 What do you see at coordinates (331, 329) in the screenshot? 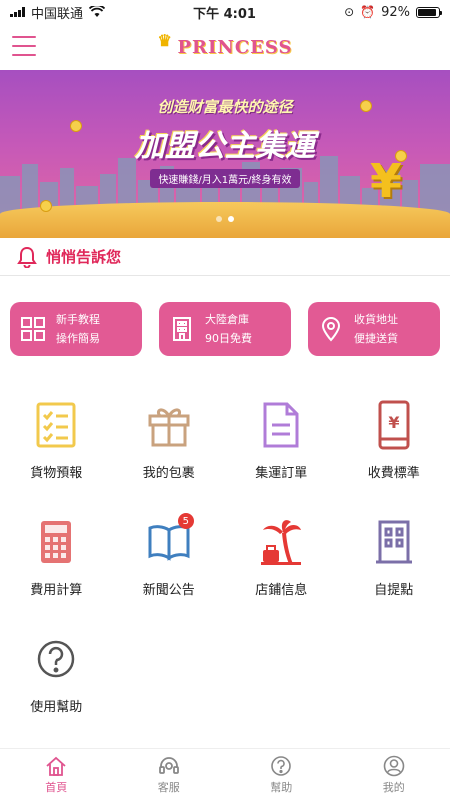
I see `location-pin-icon` at bounding box center [331, 329].